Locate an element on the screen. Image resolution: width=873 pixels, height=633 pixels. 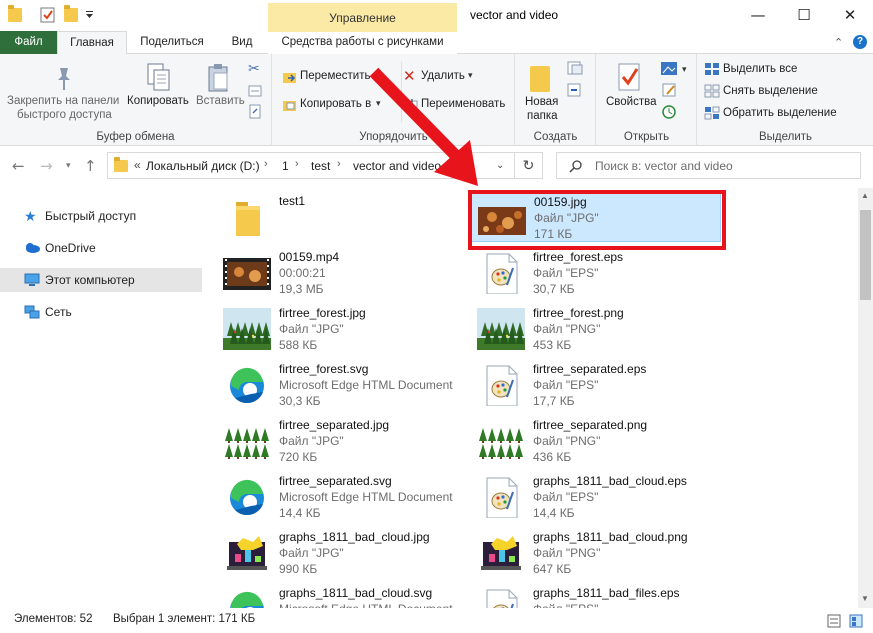
file-item: firtree_forest.eps Файл "EPS" 30,7 КБ is located at coordinates (596, 272).